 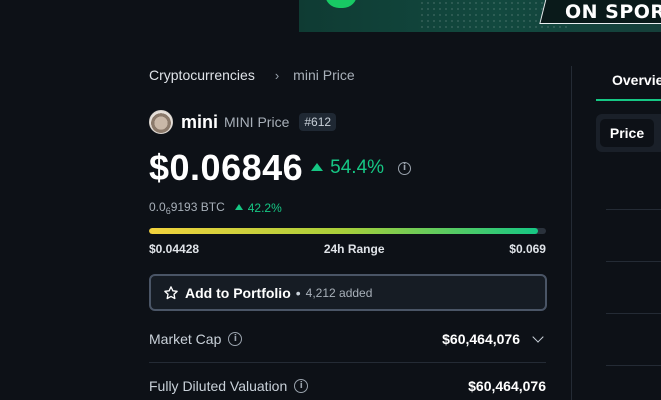 I want to click on btc-price: 0.069193 BTC, so click(x=187, y=208).